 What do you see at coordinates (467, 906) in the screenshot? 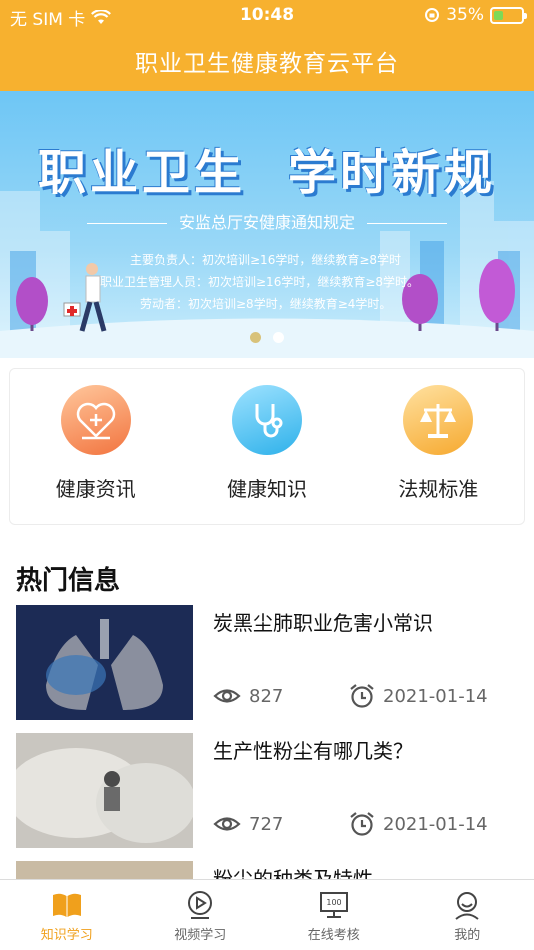
I see `user-icon` at bounding box center [467, 906].